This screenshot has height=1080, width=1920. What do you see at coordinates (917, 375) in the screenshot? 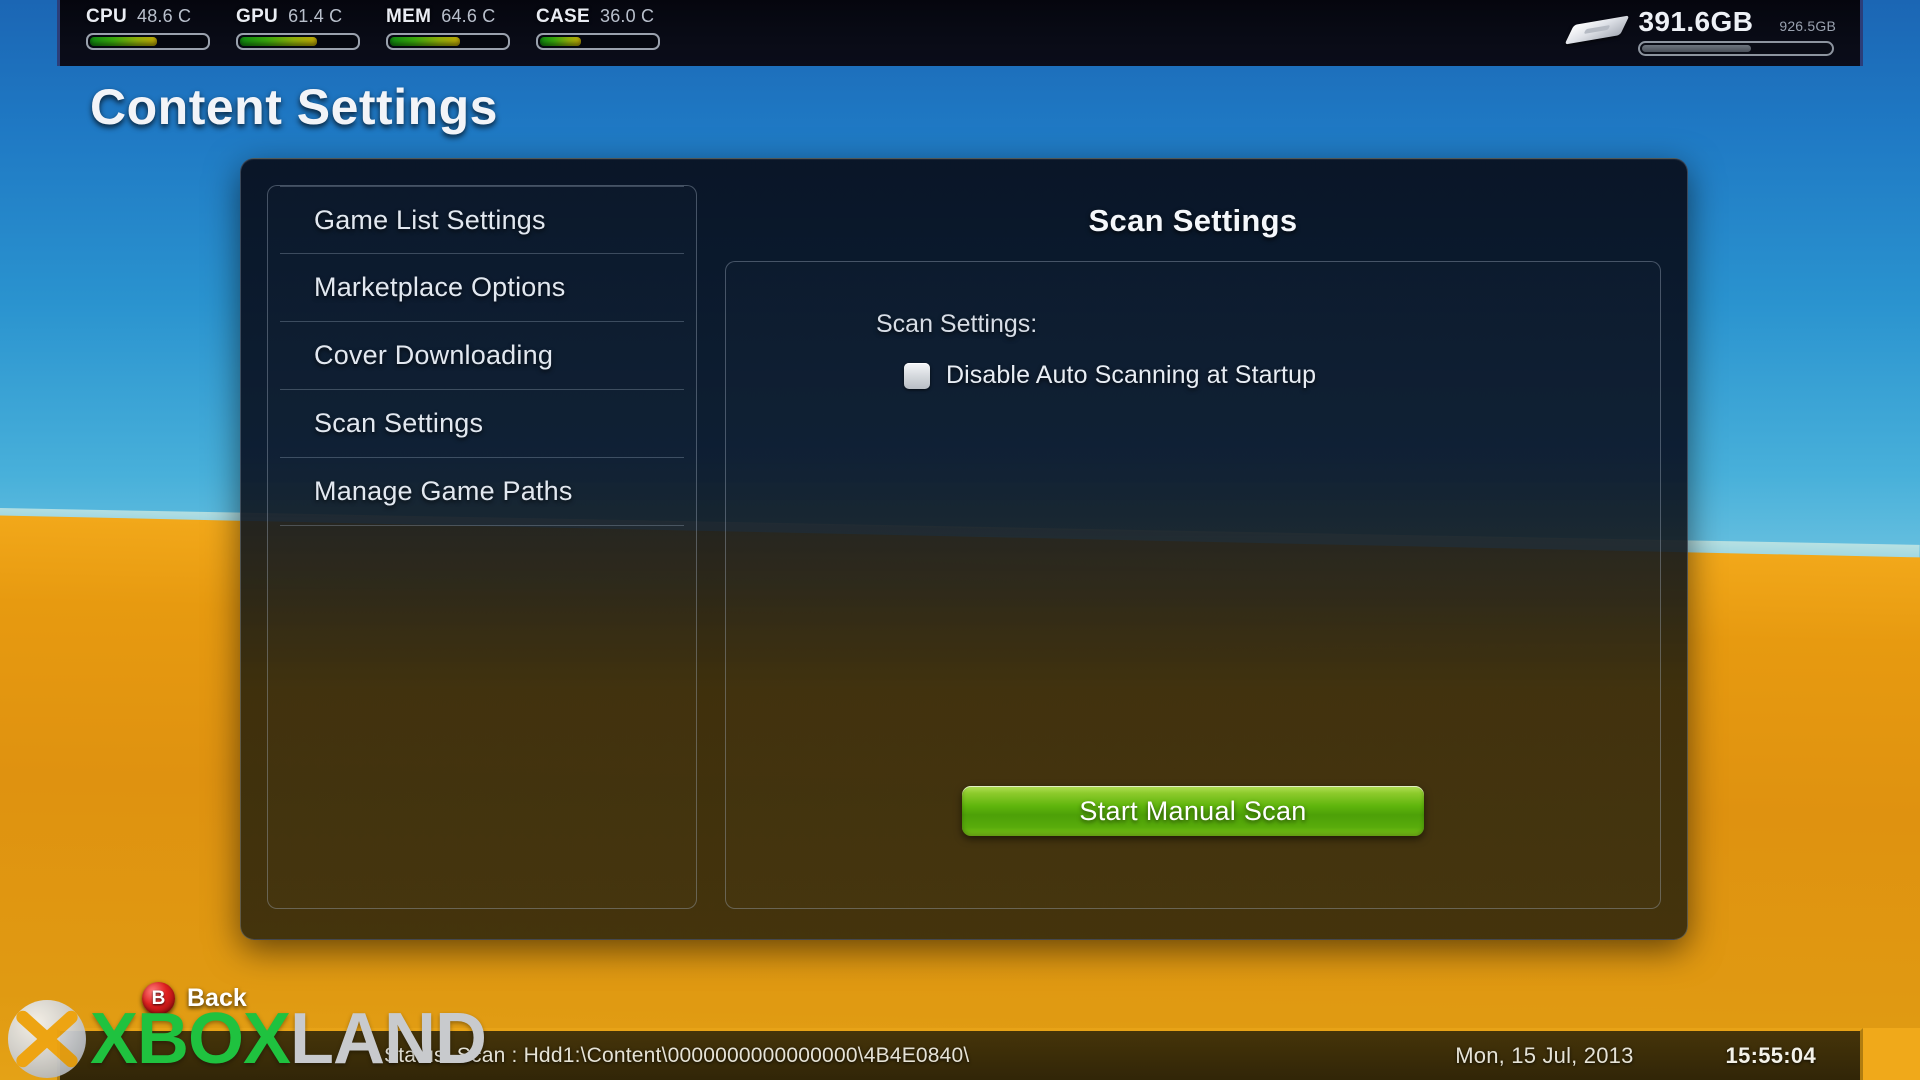
I see `disable-auto-scanning-checkbox` at bounding box center [917, 375].